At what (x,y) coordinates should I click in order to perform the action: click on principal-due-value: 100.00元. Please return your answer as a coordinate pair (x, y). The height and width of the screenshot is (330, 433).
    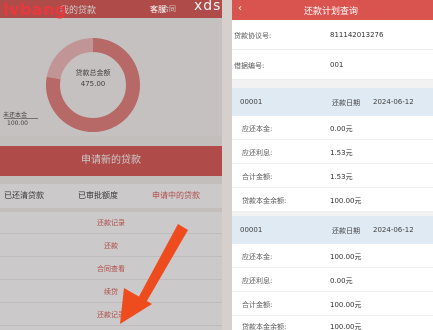
    Looking at the image, I should click on (346, 257).